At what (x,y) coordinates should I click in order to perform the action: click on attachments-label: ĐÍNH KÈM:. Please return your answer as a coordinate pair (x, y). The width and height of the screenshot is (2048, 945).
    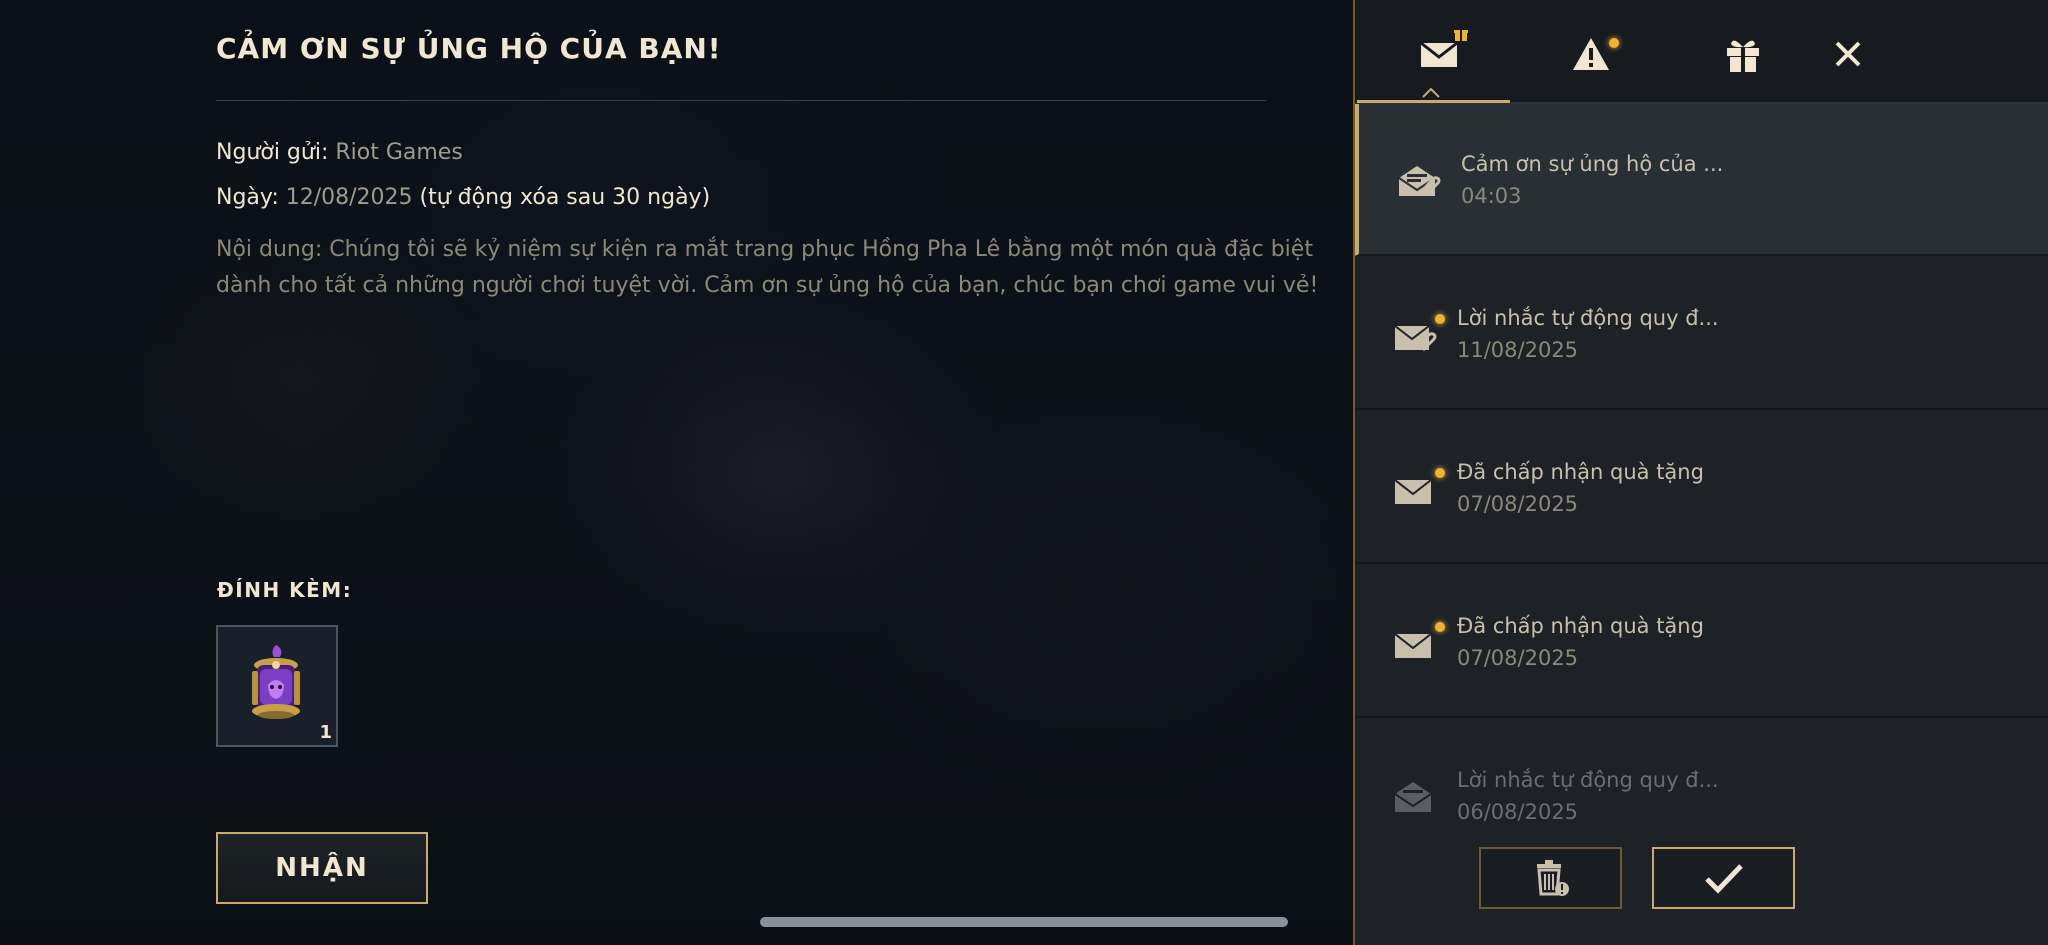
    Looking at the image, I should click on (285, 590).